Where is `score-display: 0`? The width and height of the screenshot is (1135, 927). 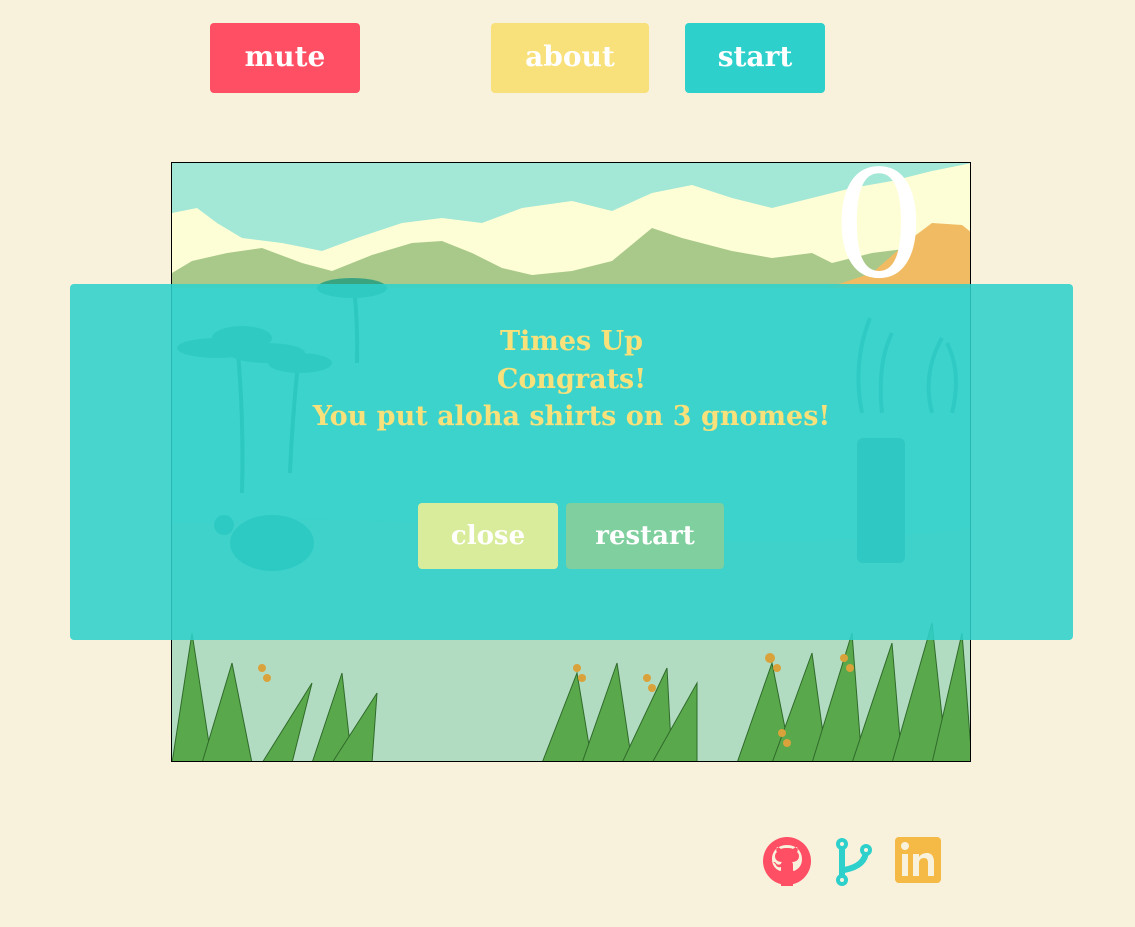 score-display: 0 is located at coordinates (878, 236).